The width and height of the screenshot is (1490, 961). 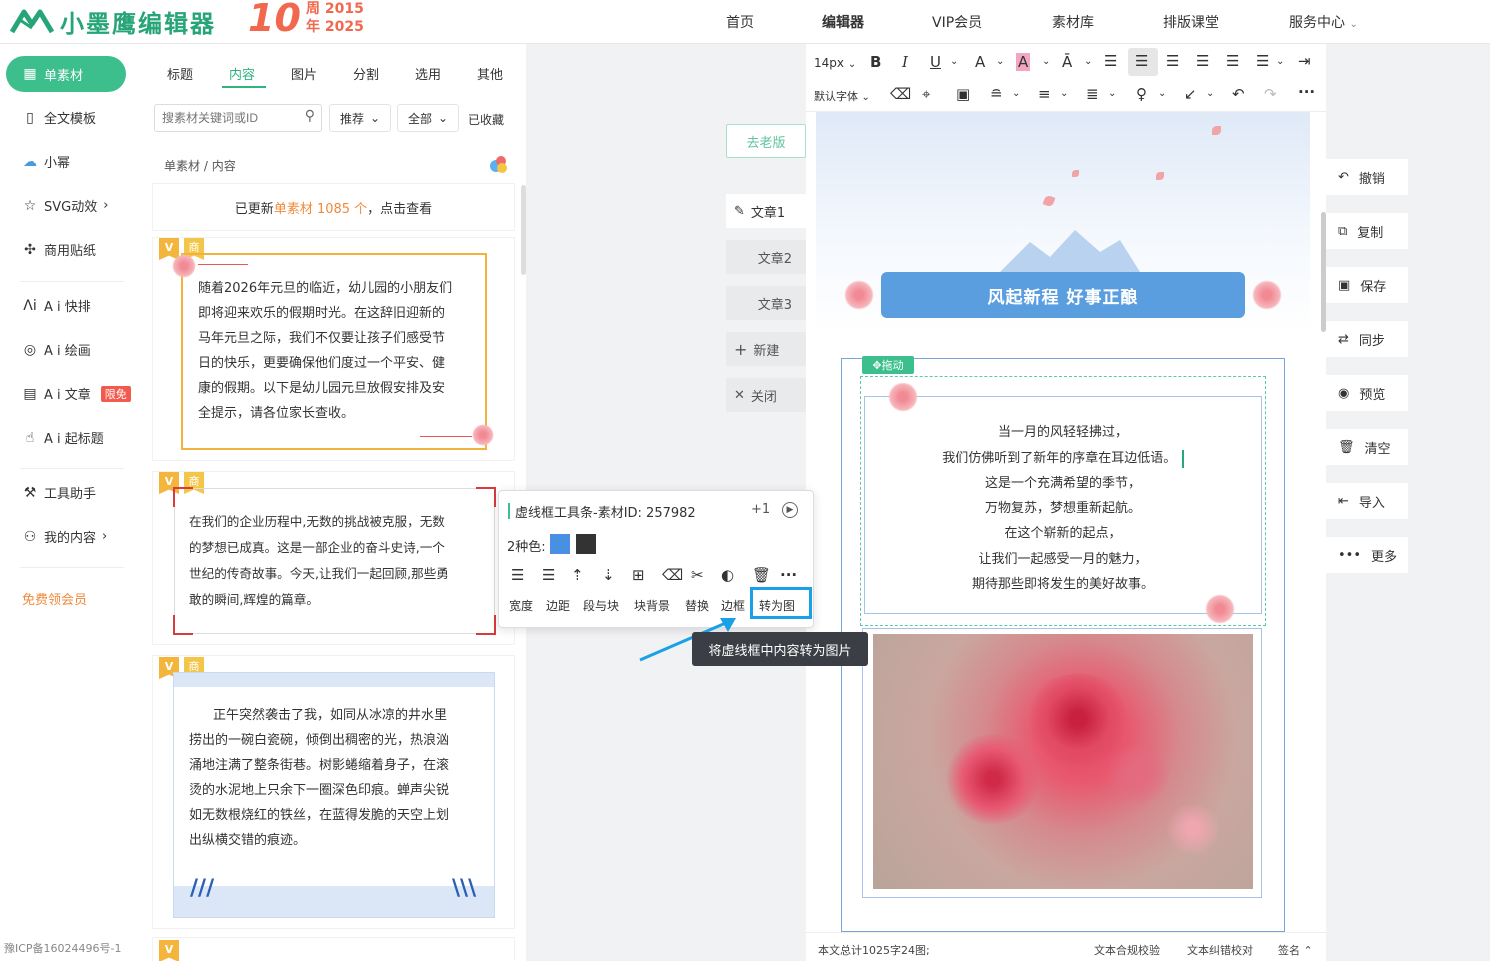 What do you see at coordinates (32, 20) in the screenshot?
I see `logo-icon` at bounding box center [32, 20].